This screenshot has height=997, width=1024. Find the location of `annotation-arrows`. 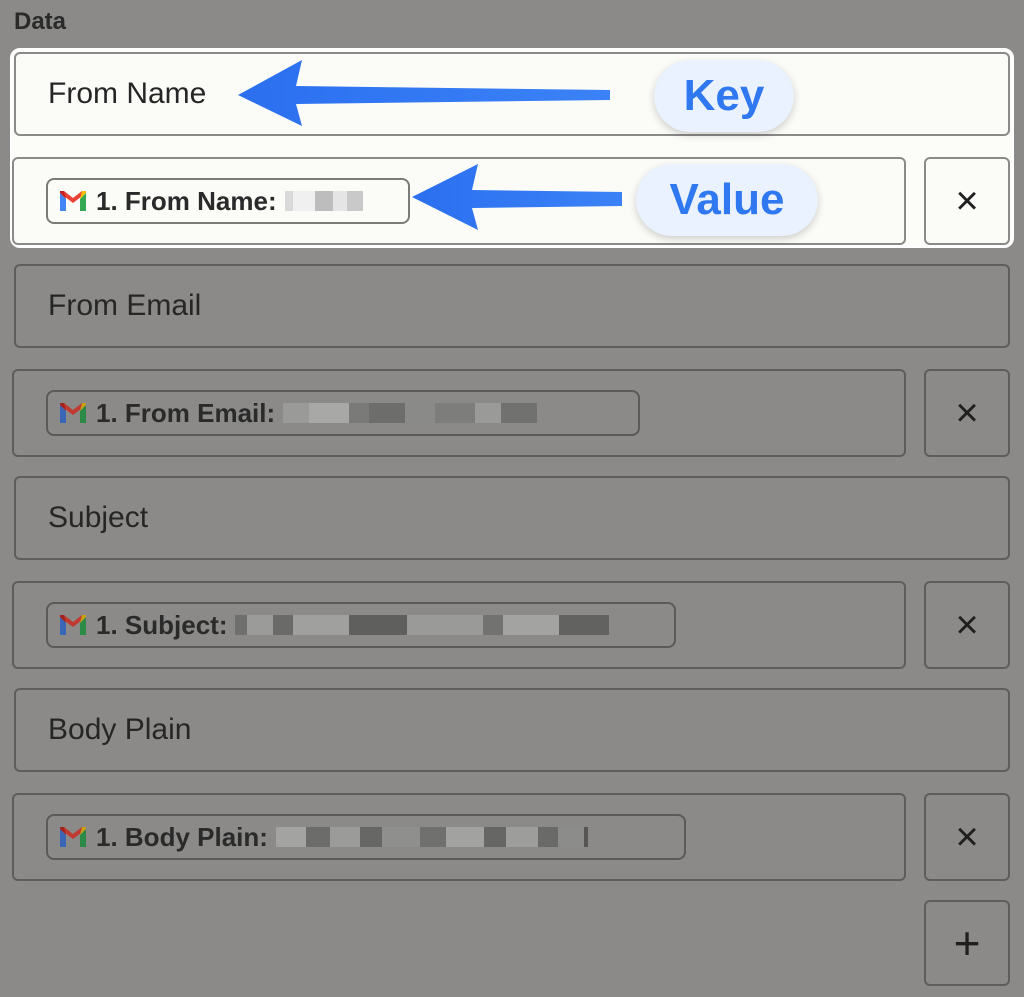

annotation-arrows is located at coordinates (430, 145).